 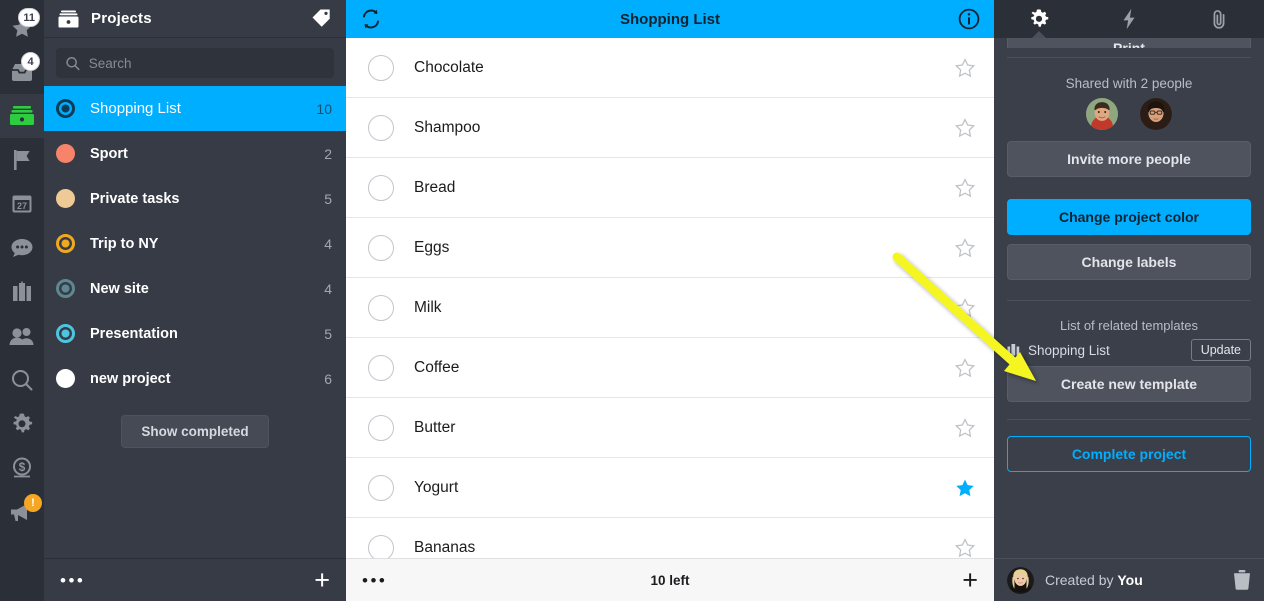 I want to click on templates-title: List of related templates, so click(x=1129, y=325).